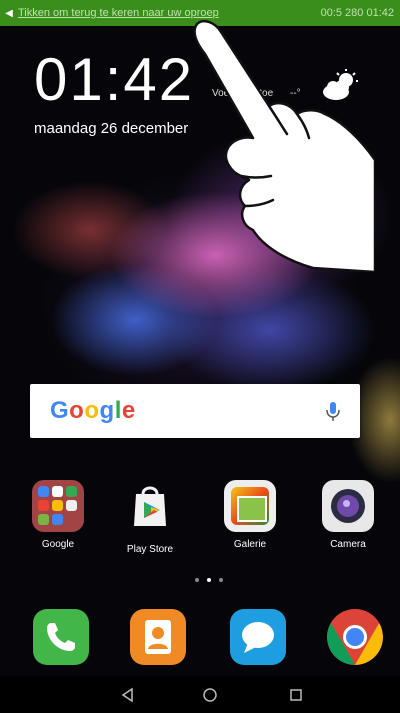 This screenshot has width=400, height=713. I want to click on gallery-icon, so click(250, 506).